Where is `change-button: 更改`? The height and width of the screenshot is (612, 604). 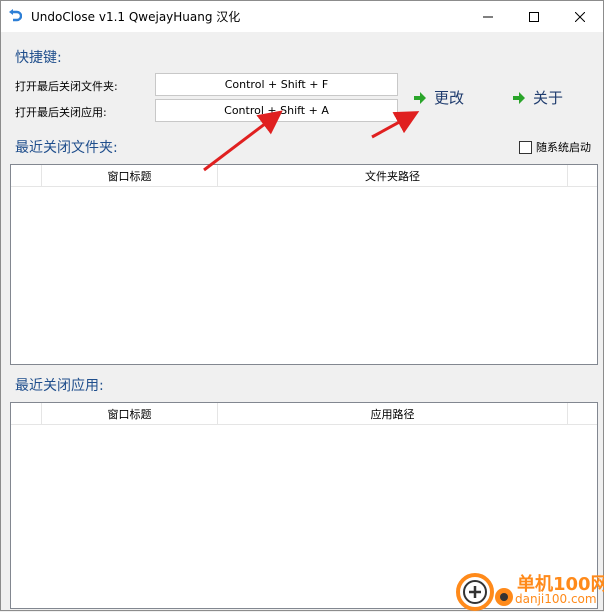 change-button: 更改 is located at coordinates (438, 97).